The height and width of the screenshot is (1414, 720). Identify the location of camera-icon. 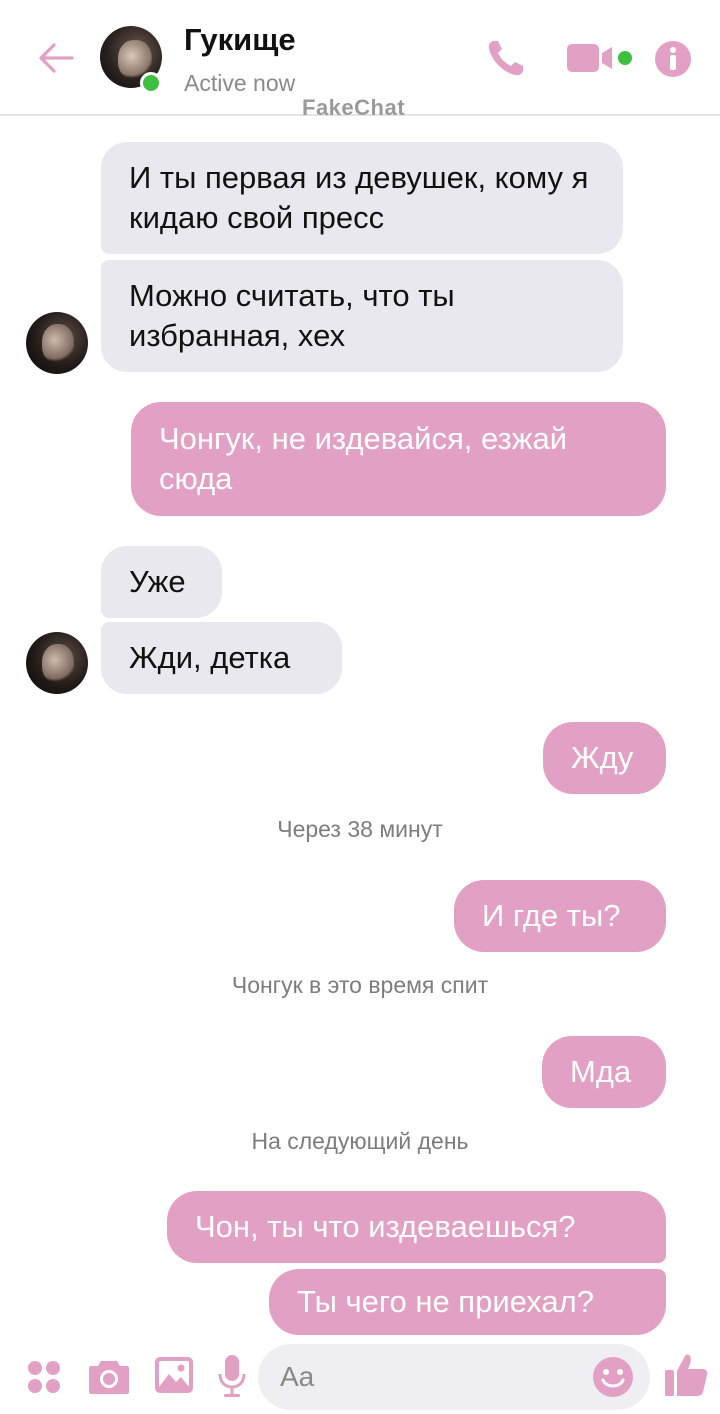
(109, 1376).